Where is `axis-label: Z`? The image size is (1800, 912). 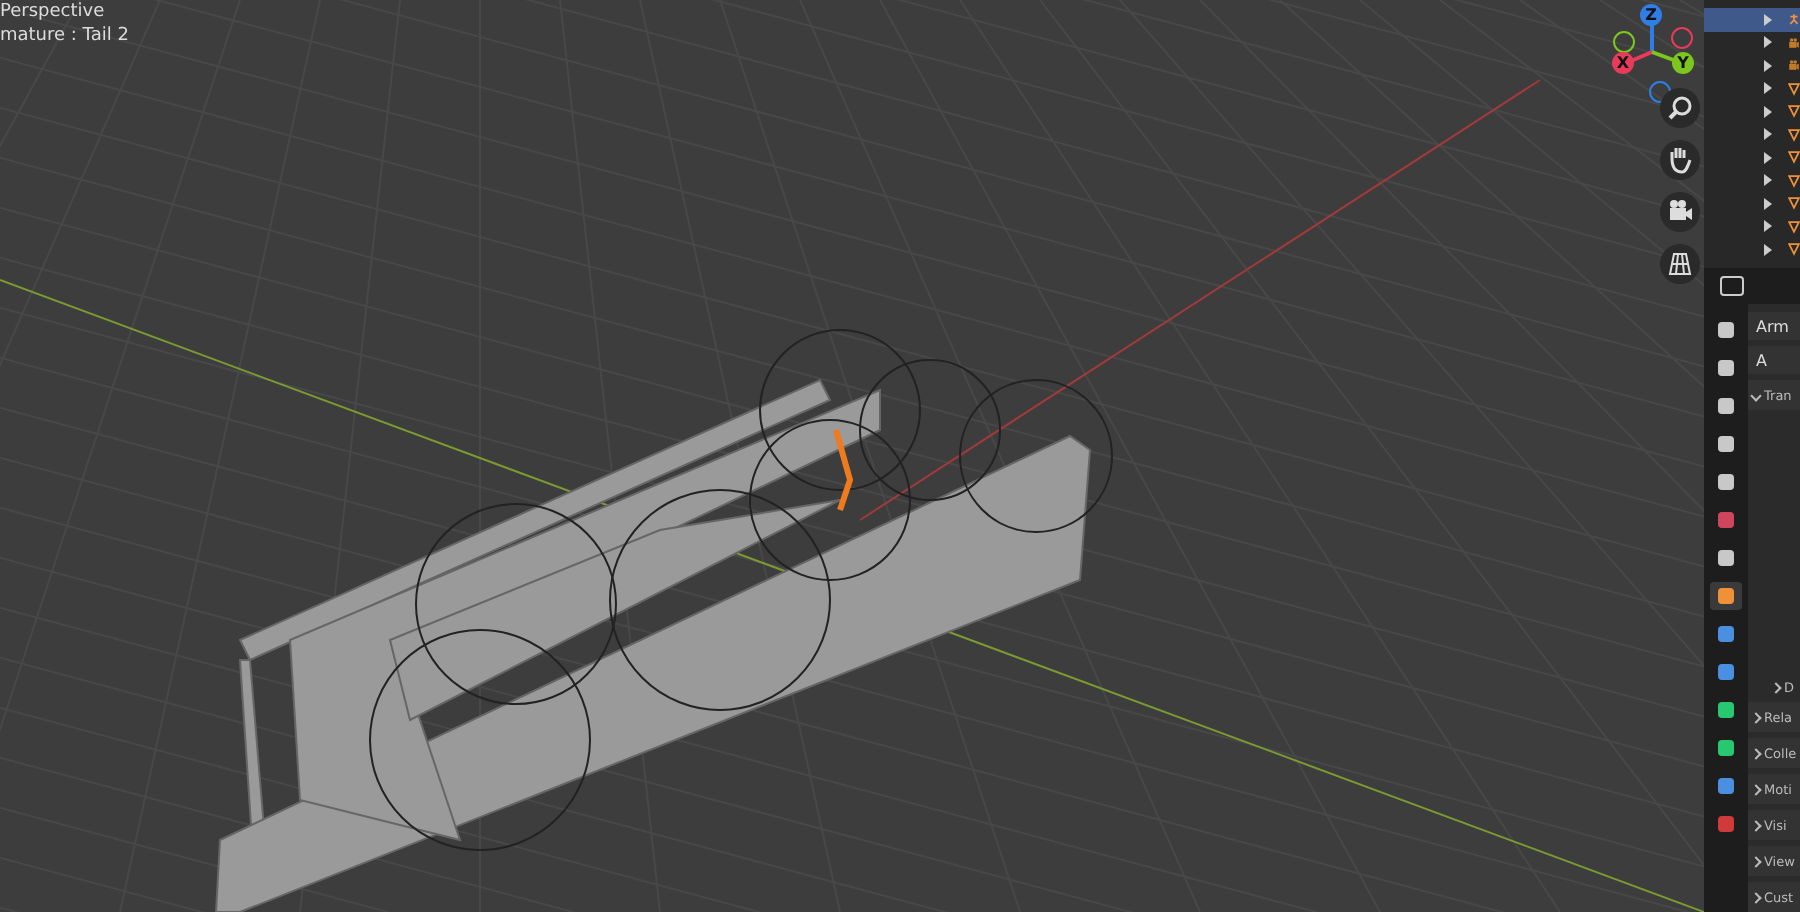
axis-label: Z is located at coordinates (1651, 15).